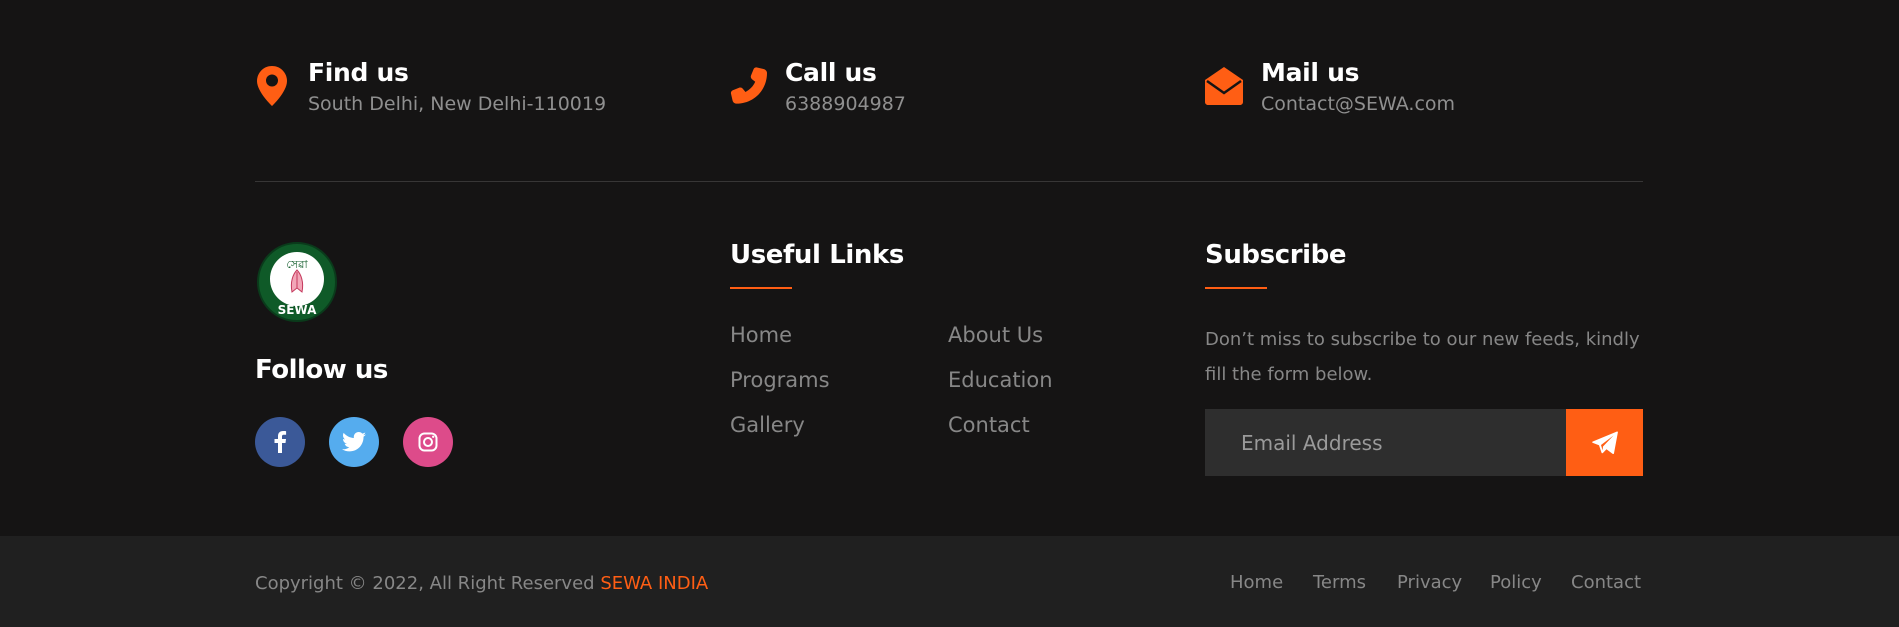  What do you see at coordinates (1606, 582) in the screenshot?
I see `bottom-link-contact: Contact` at bounding box center [1606, 582].